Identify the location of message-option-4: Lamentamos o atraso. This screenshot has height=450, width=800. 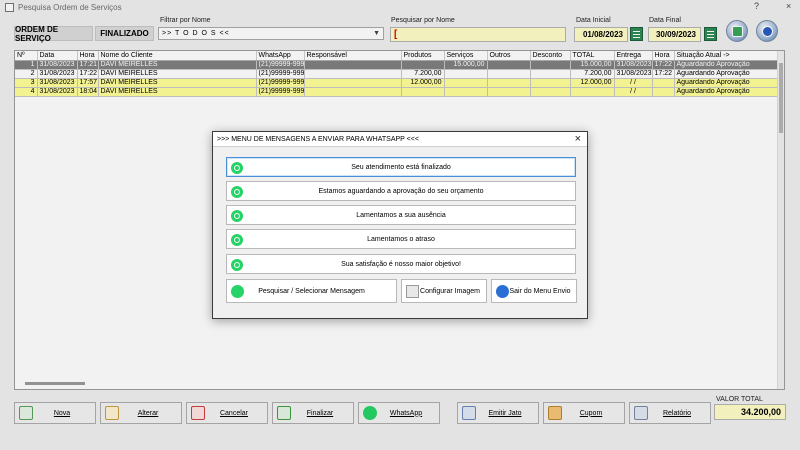
(401, 239).